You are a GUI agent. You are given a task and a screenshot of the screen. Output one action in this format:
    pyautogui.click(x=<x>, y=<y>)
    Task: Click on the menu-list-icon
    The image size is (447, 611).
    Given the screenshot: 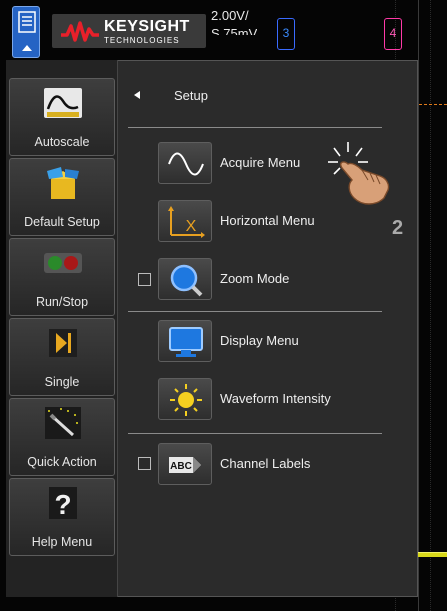 What is the action you would take?
    pyautogui.click(x=27, y=22)
    